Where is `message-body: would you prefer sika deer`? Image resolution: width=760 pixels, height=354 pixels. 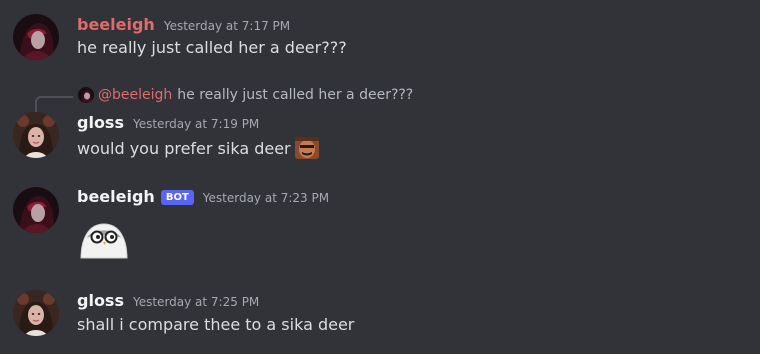 message-body: would you prefer sika deer is located at coordinates (198, 148).